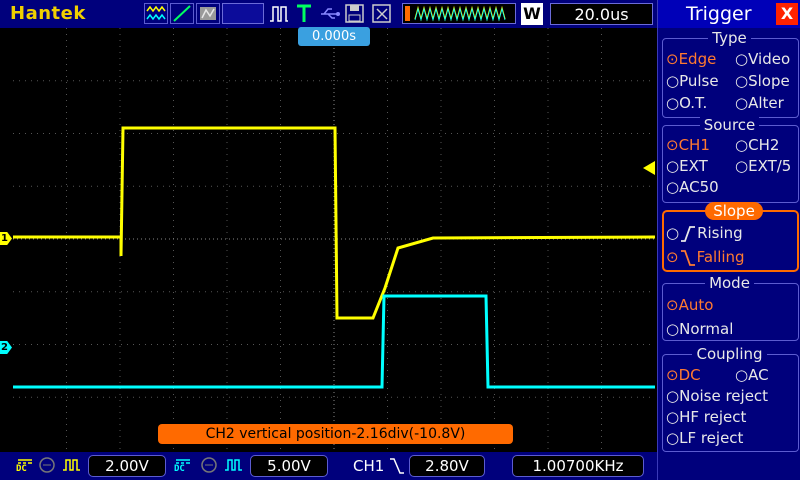 This screenshot has height=480, width=800. I want to click on top-status-bar: Hantek W 20.0us, so click(328, 14).